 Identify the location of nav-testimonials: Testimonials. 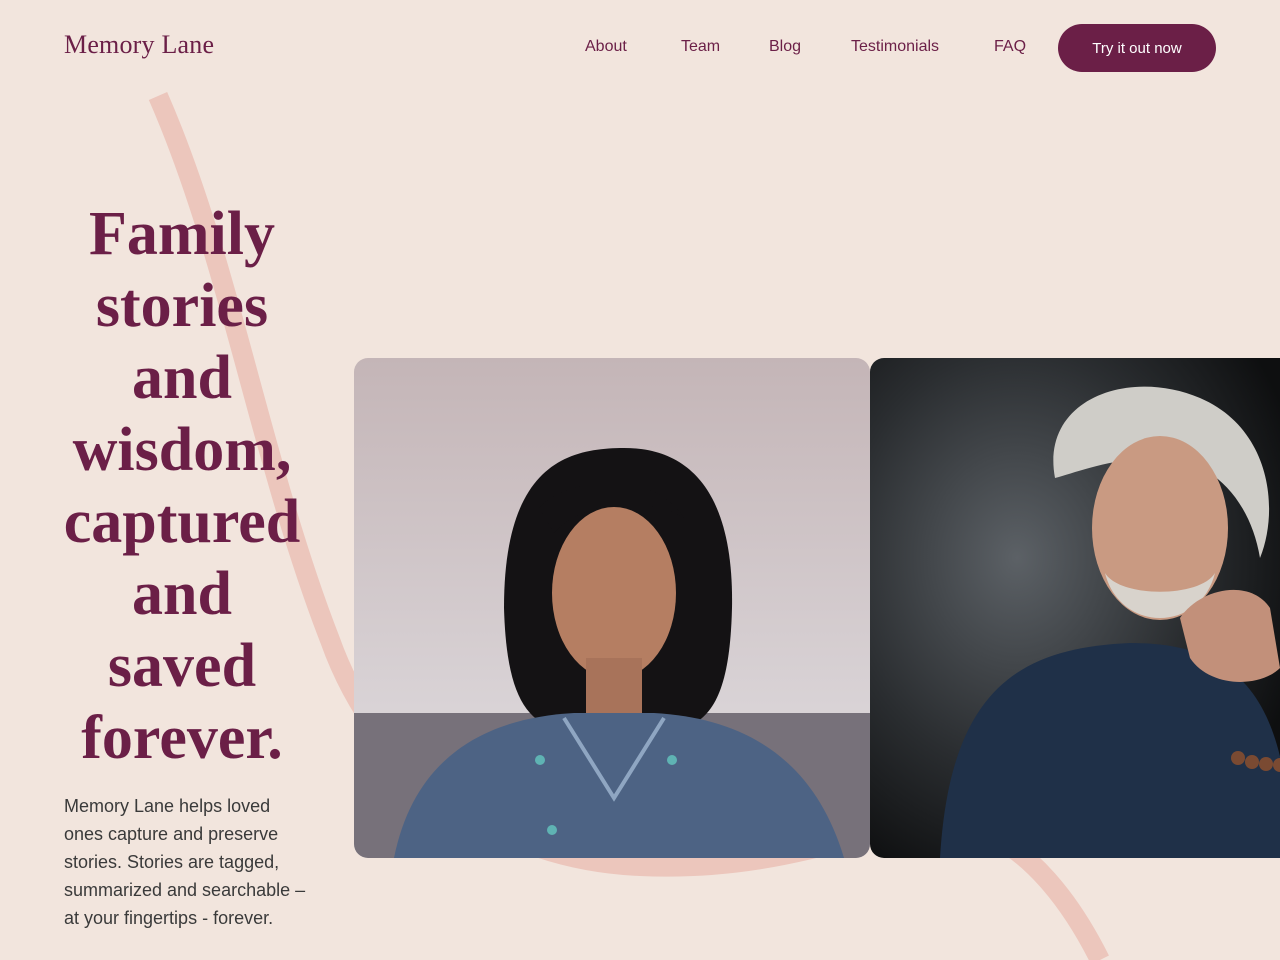
(895, 47).